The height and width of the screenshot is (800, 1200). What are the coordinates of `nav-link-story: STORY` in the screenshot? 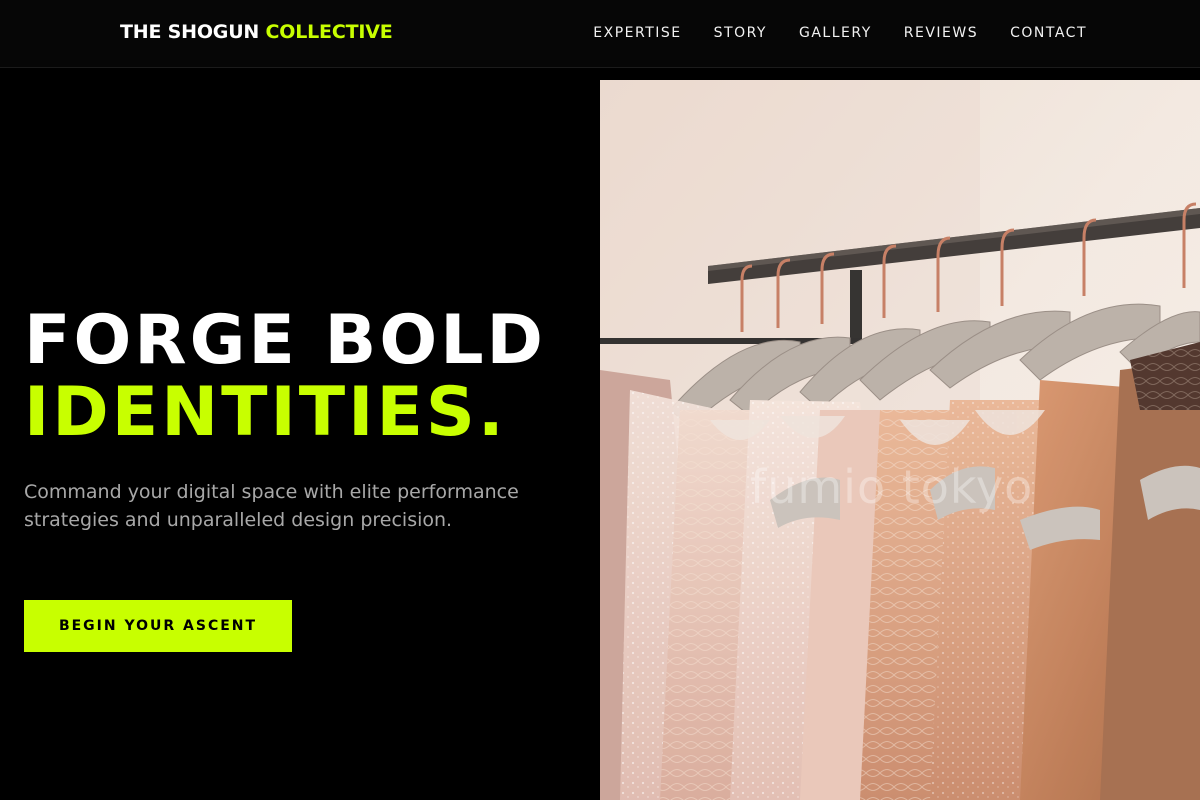 It's located at (740, 33).